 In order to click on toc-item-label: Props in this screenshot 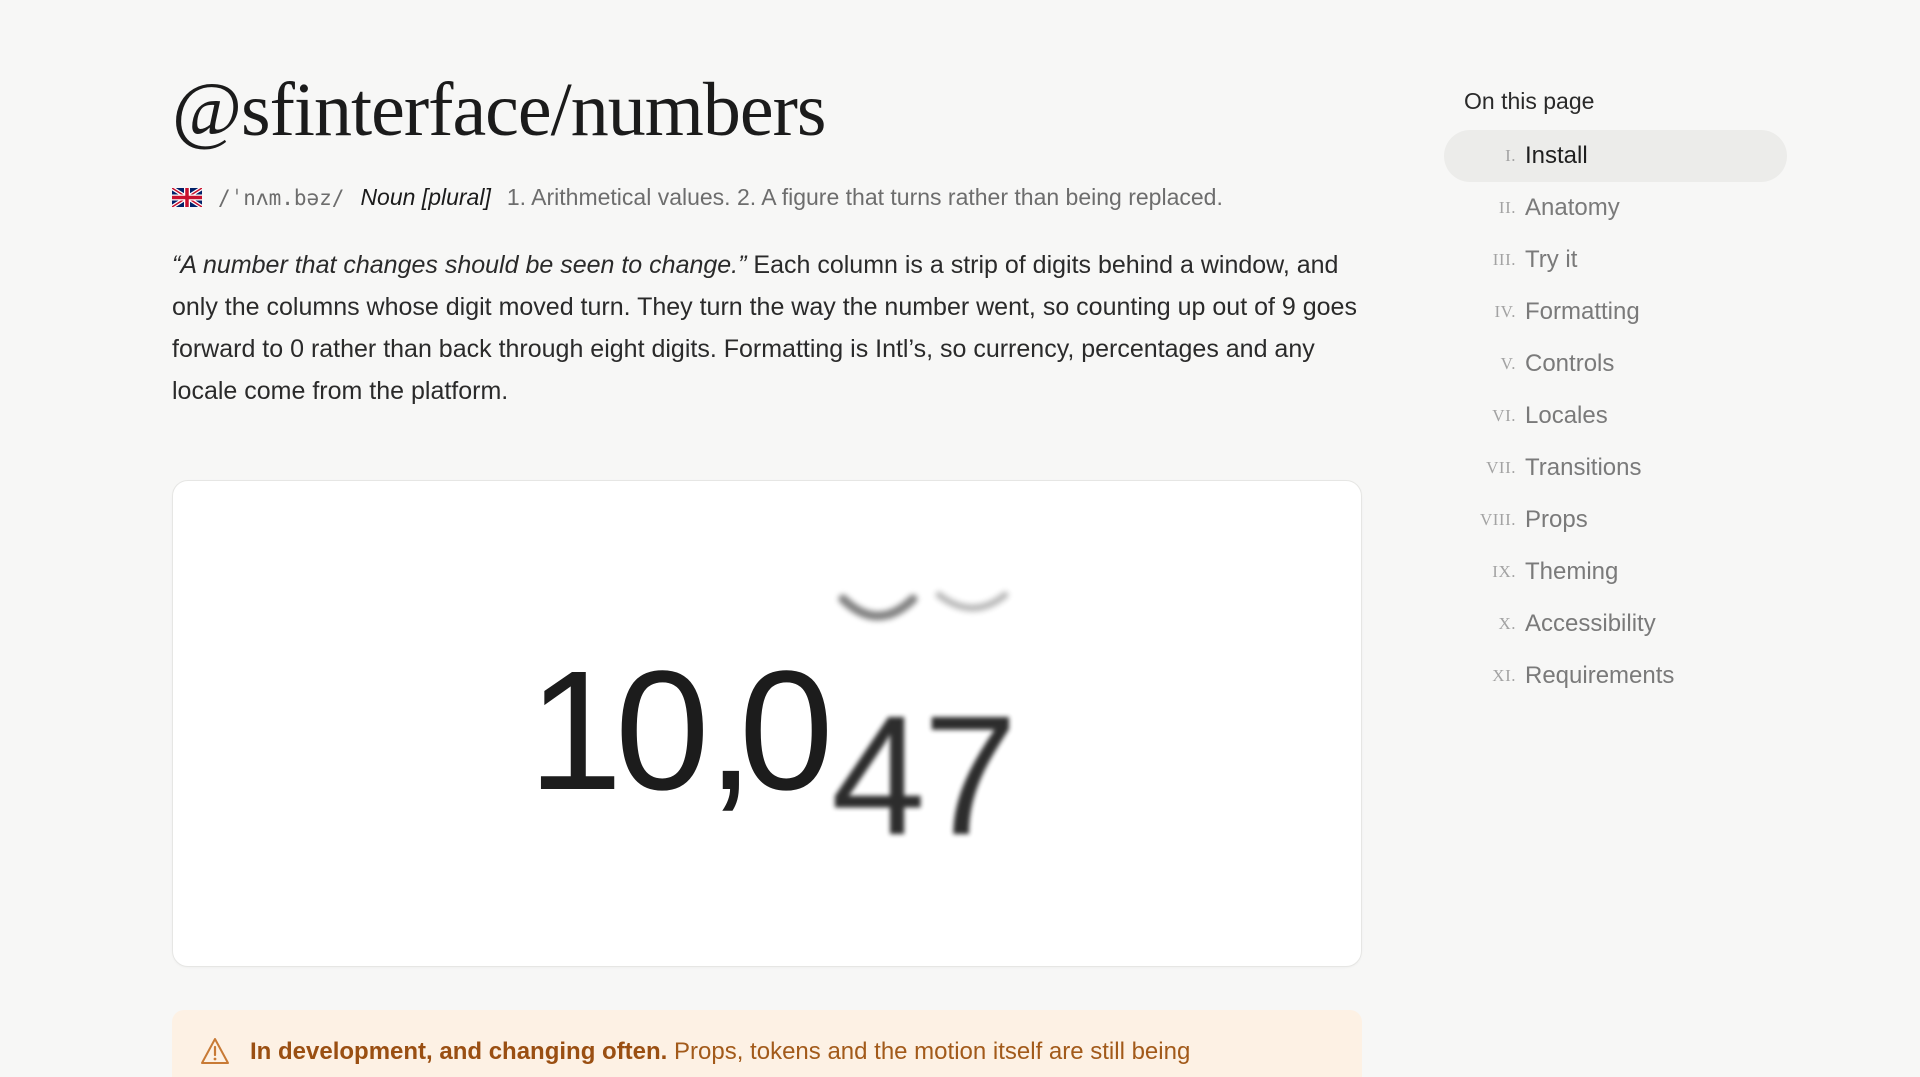, I will do `click(1556, 519)`.